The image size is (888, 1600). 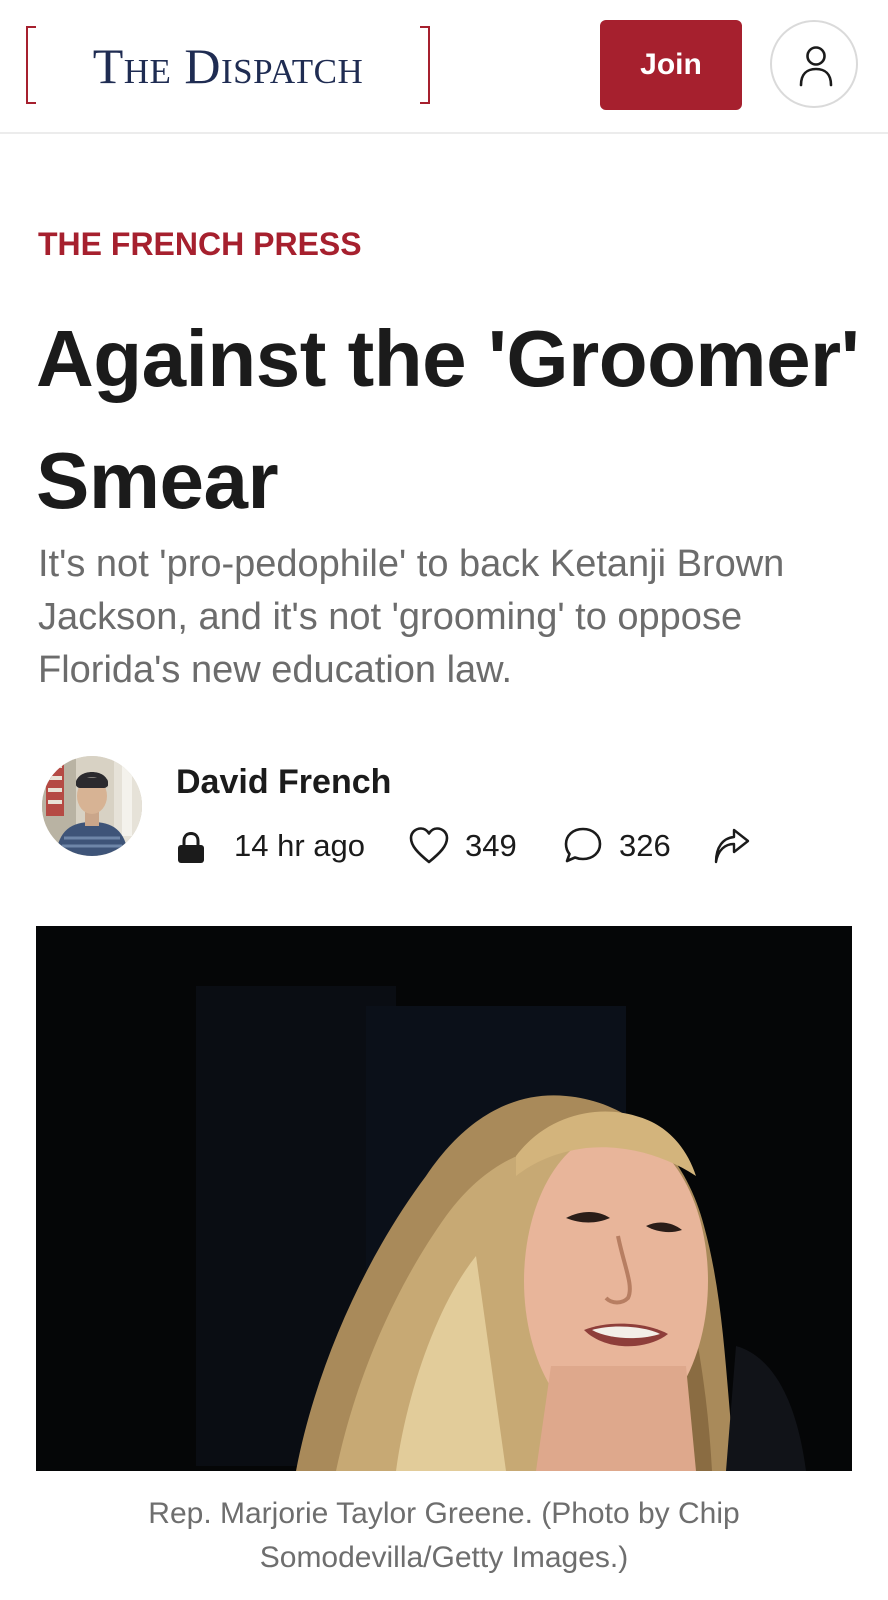 What do you see at coordinates (191, 847) in the screenshot?
I see `lock-icon` at bounding box center [191, 847].